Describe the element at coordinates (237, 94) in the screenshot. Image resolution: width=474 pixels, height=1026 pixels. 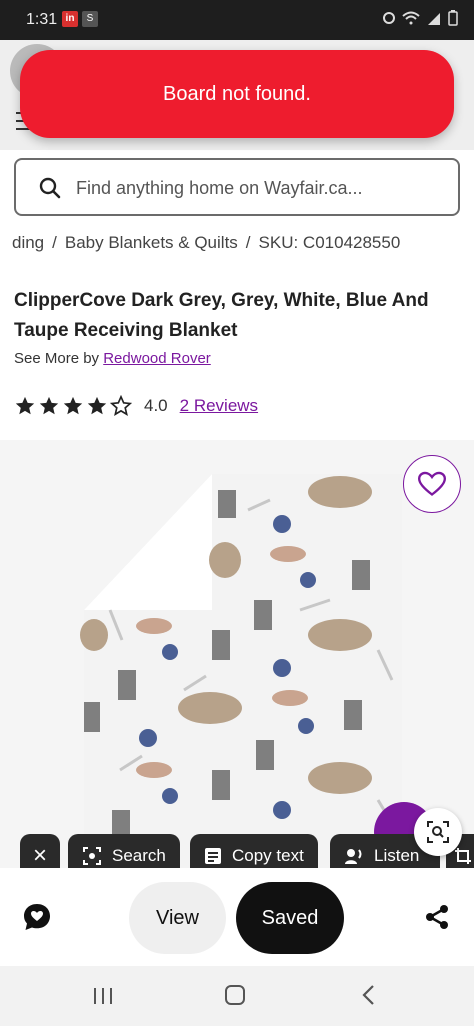
I see `board-not-found-toast: Board not found.` at that location.